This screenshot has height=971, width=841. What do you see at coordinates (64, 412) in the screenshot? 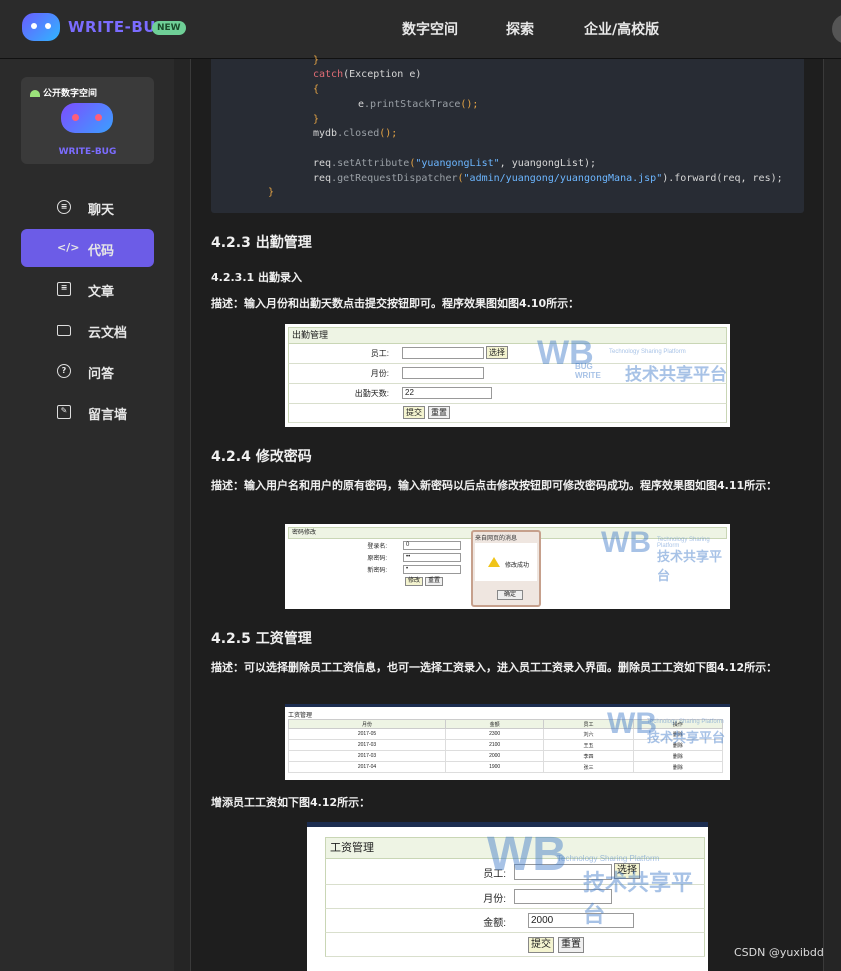
I see `edit-icon: ✎` at bounding box center [64, 412].